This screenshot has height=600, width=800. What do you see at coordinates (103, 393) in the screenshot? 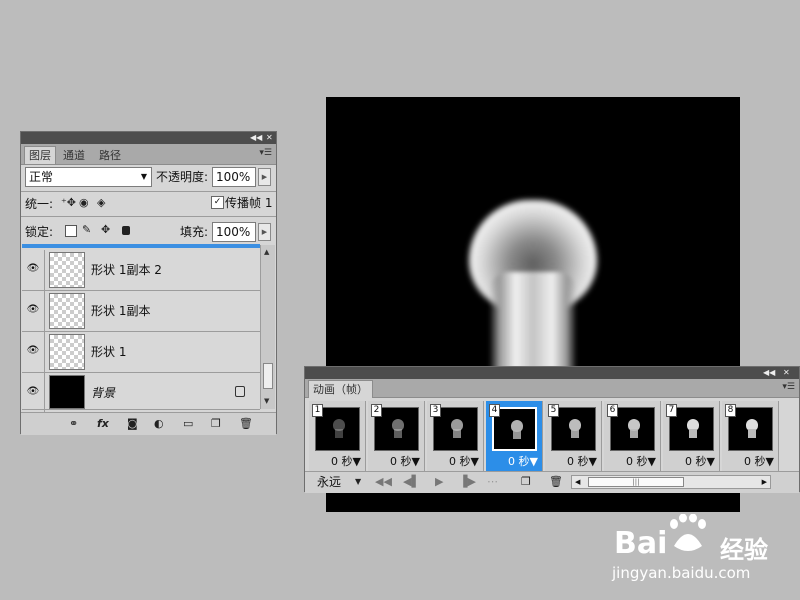
I see `layer-name: 背景` at bounding box center [103, 393].